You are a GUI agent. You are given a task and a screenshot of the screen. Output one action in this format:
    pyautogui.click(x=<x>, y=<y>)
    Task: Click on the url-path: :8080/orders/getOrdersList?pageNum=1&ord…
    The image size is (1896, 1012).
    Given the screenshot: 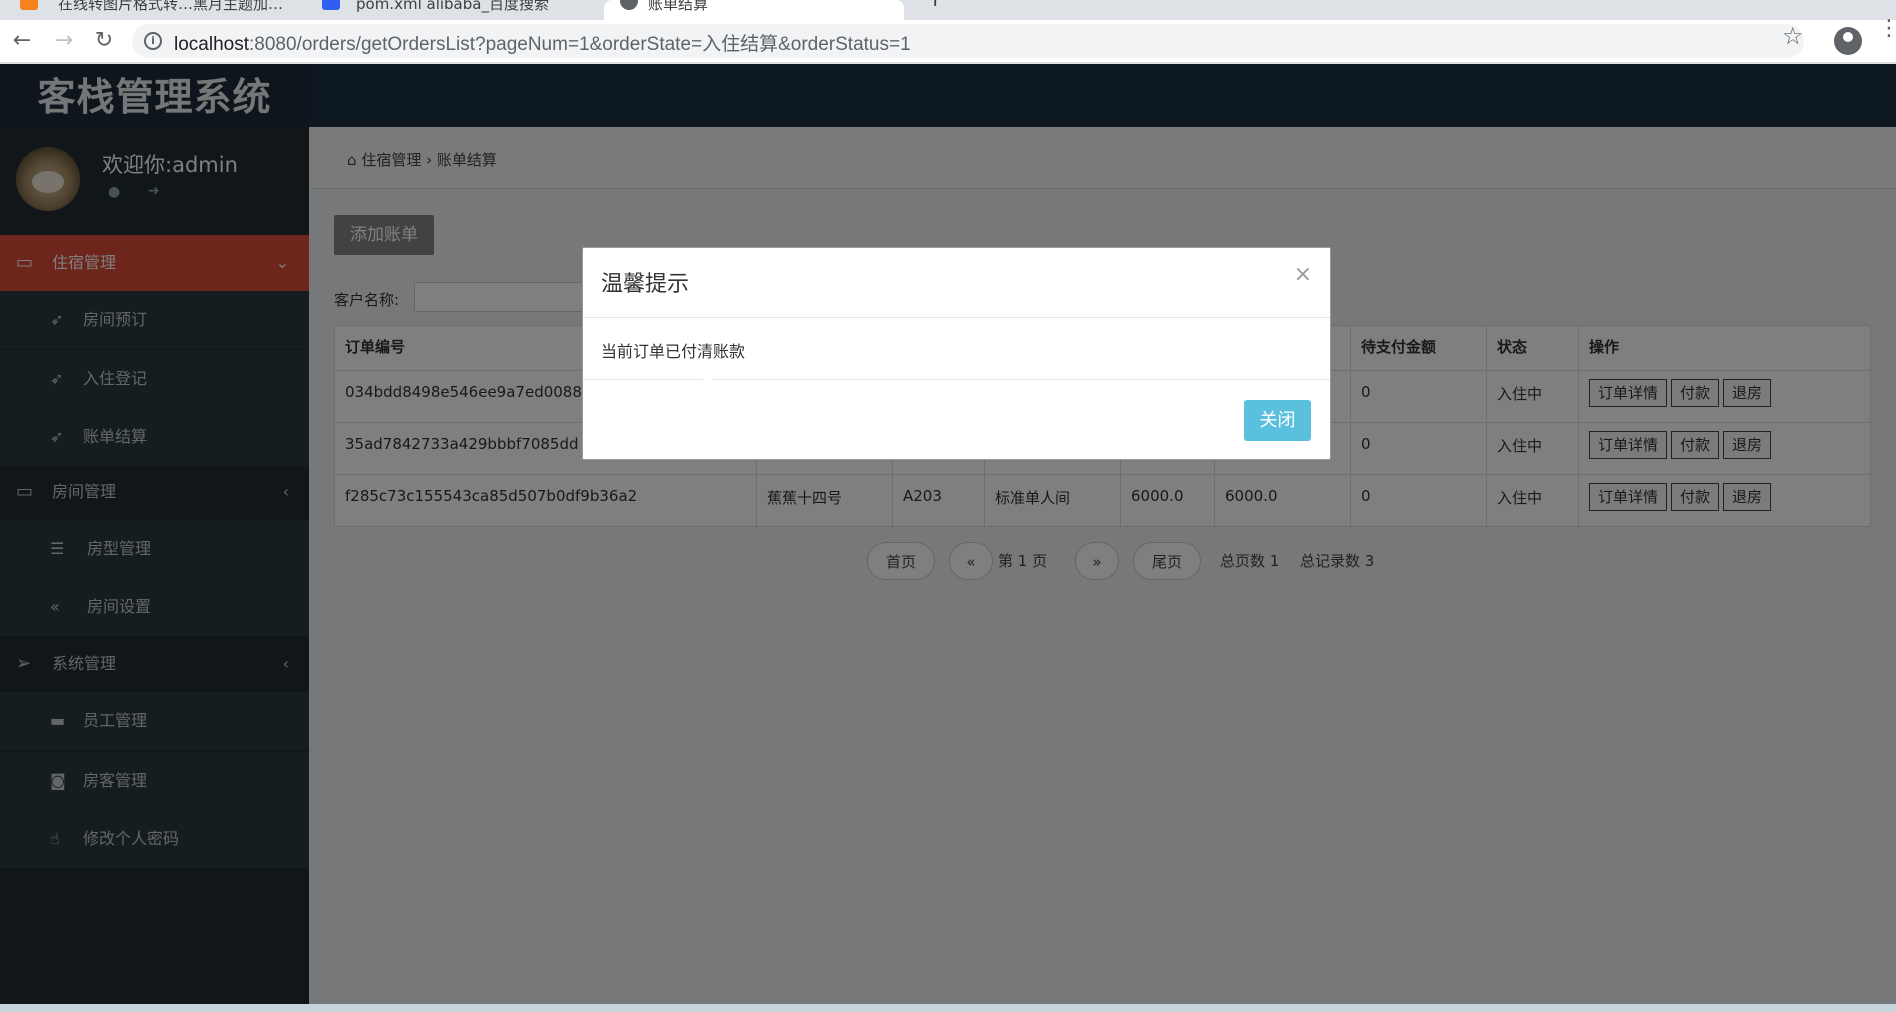 What is the action you would take?
    pyautogui.click(x=580, y=44)
    